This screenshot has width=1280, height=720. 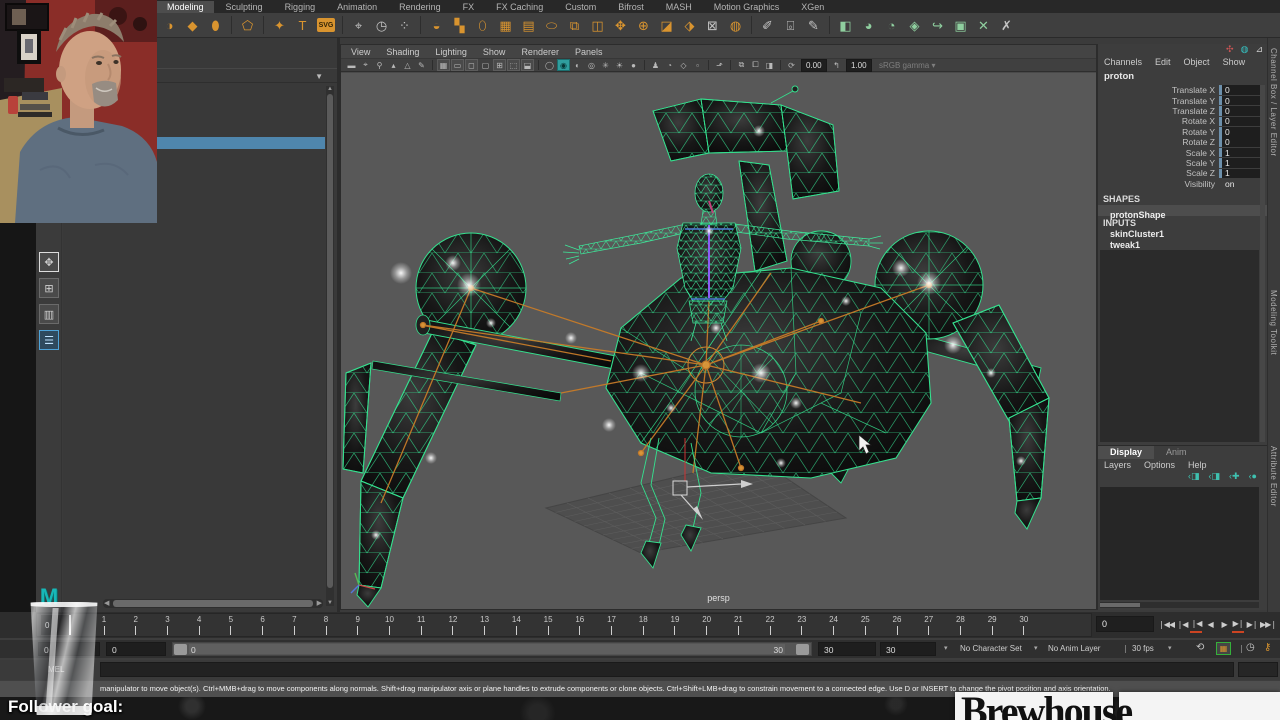 What do you see at coordinates (1224, 624) in the screenshot?
I see `play-forwards-button: ▶` at bounding box center [1224, 624].